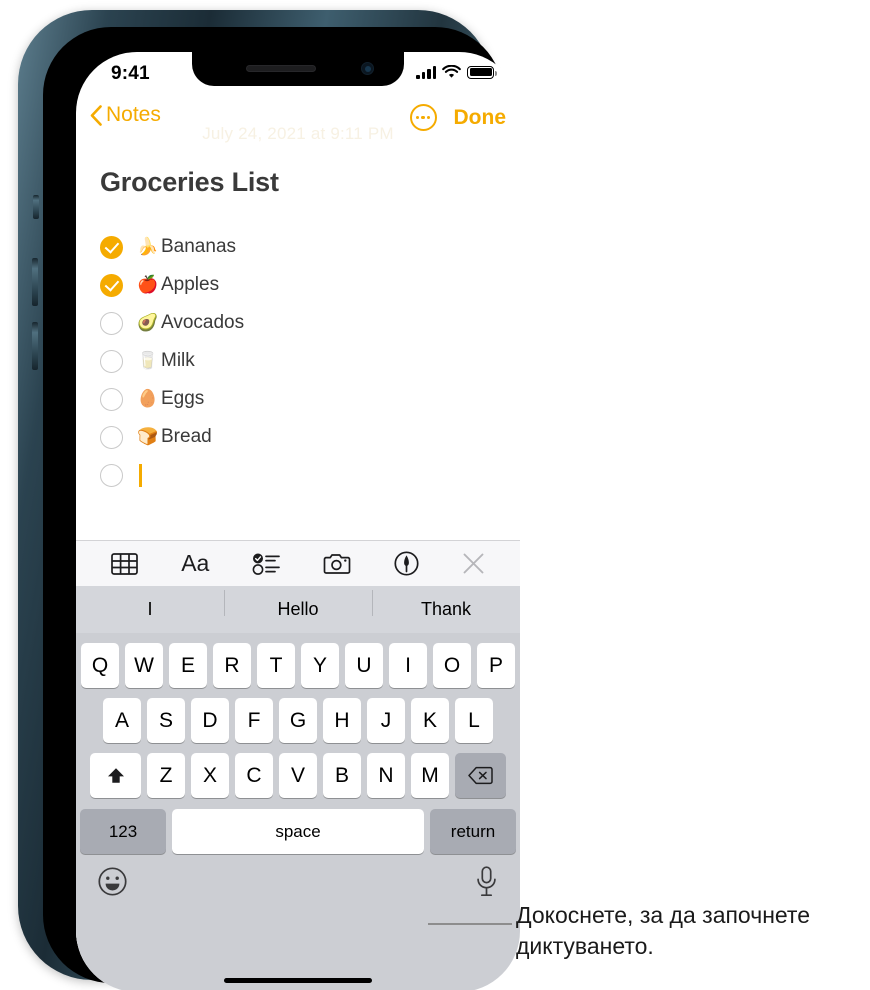 The width and height of the screenshot is (870, 990). What do you see at coordinates (408, 665) in the screenshot?
I see `key-i: I` at bounding box center [408, 665].